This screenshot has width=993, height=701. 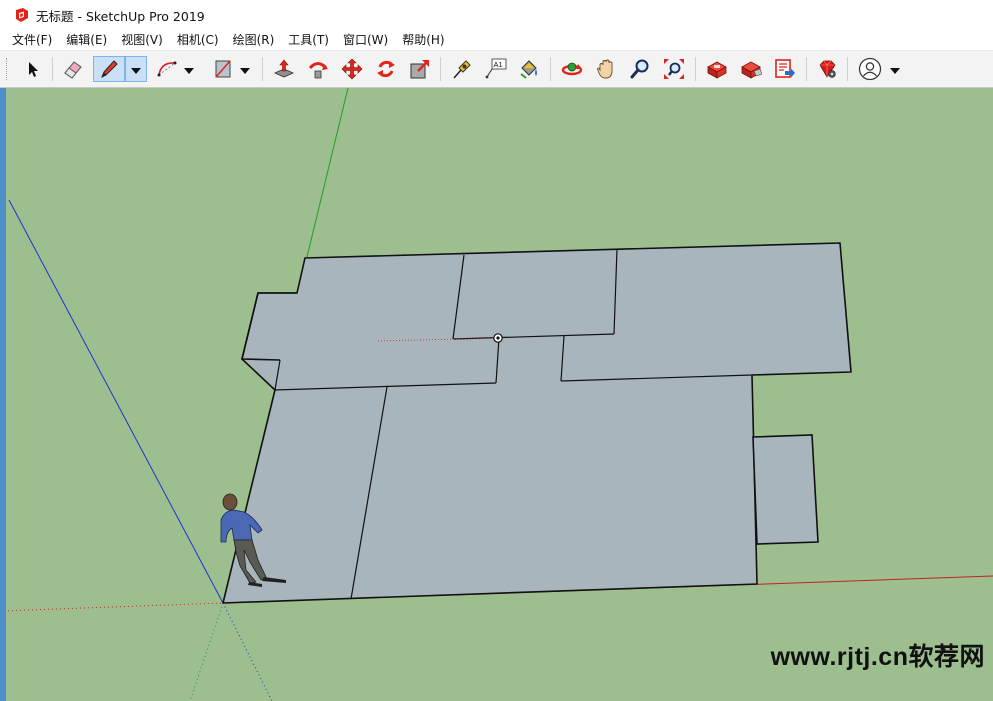 I want to click on red-axis-negative, so click(x=112, y=607).